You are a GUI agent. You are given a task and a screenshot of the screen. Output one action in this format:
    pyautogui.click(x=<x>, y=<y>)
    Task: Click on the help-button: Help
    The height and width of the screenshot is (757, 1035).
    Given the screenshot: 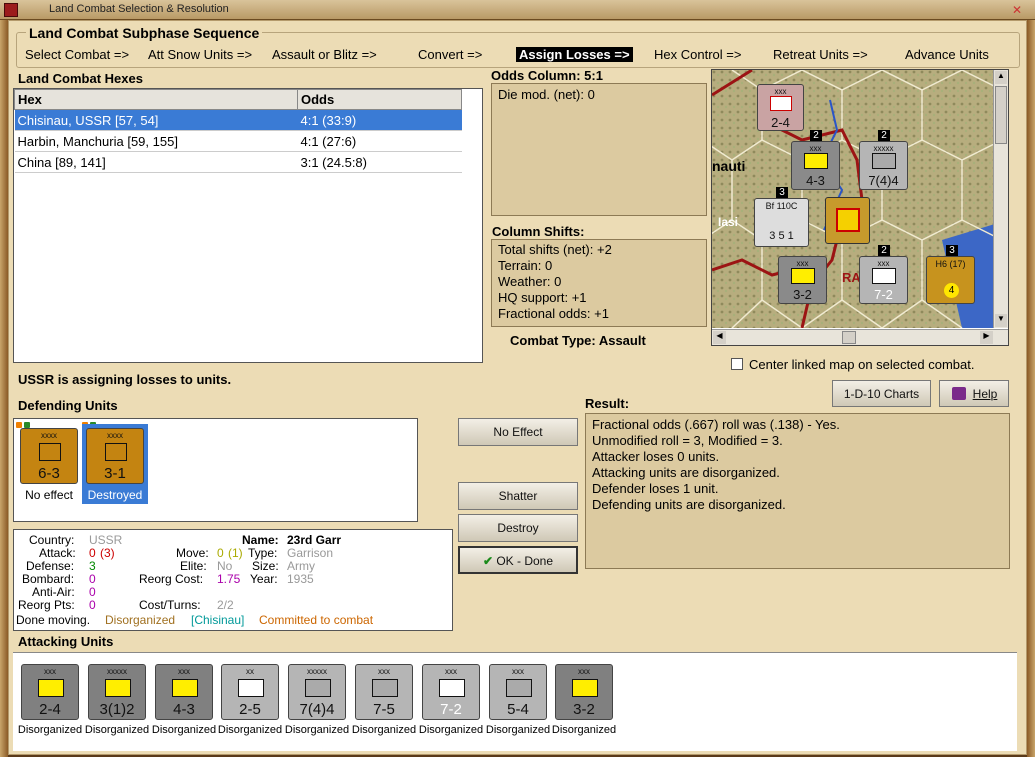 What is the action you would take?
    pyautogui.click(x=974, y=393)
    